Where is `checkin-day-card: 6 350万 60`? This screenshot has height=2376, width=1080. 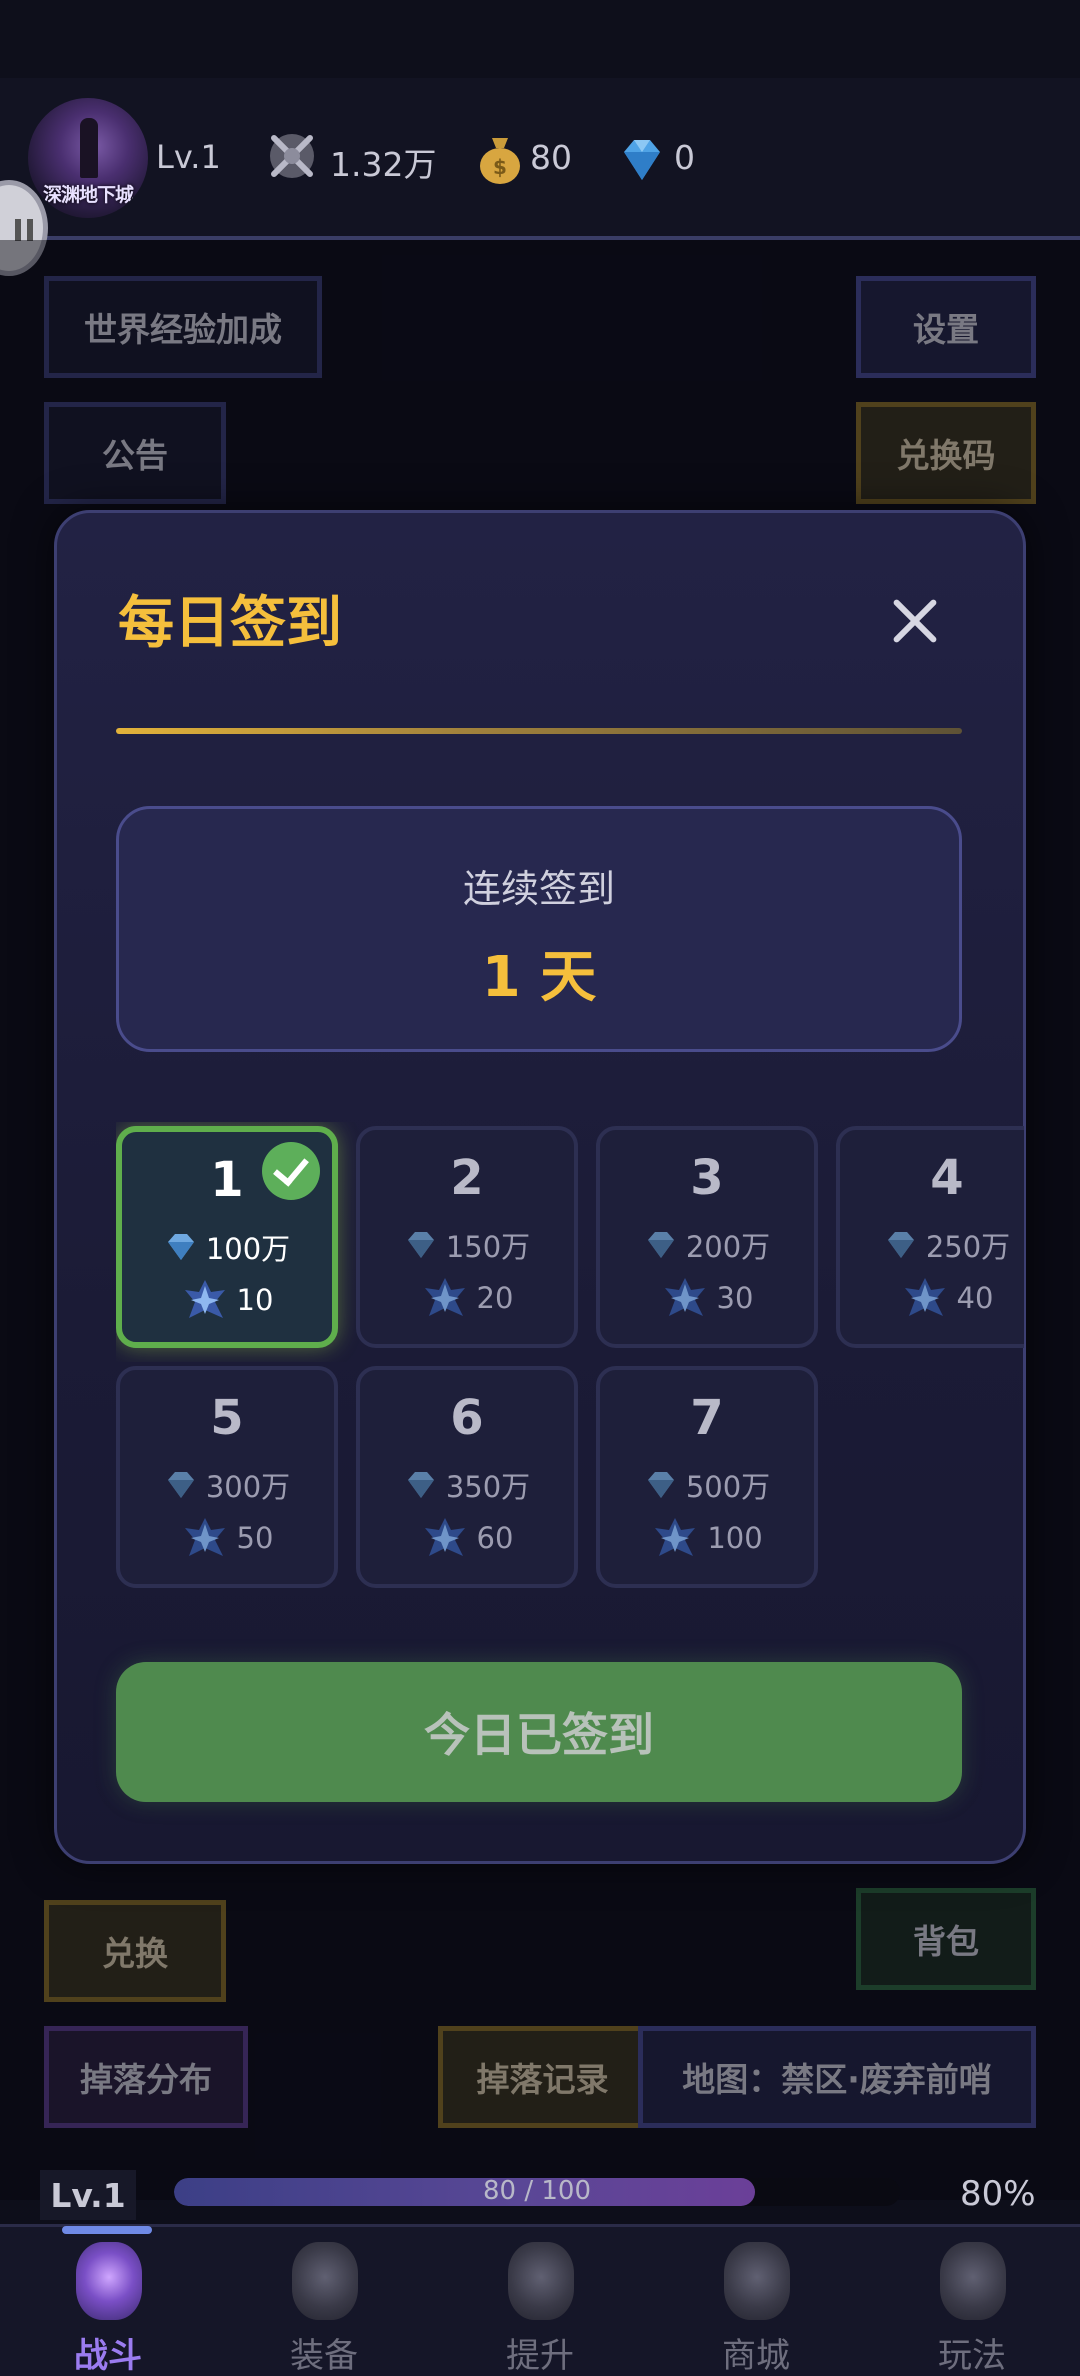 checkin-day-card: 6 350万 60 is located at coordinates (467, 1477).